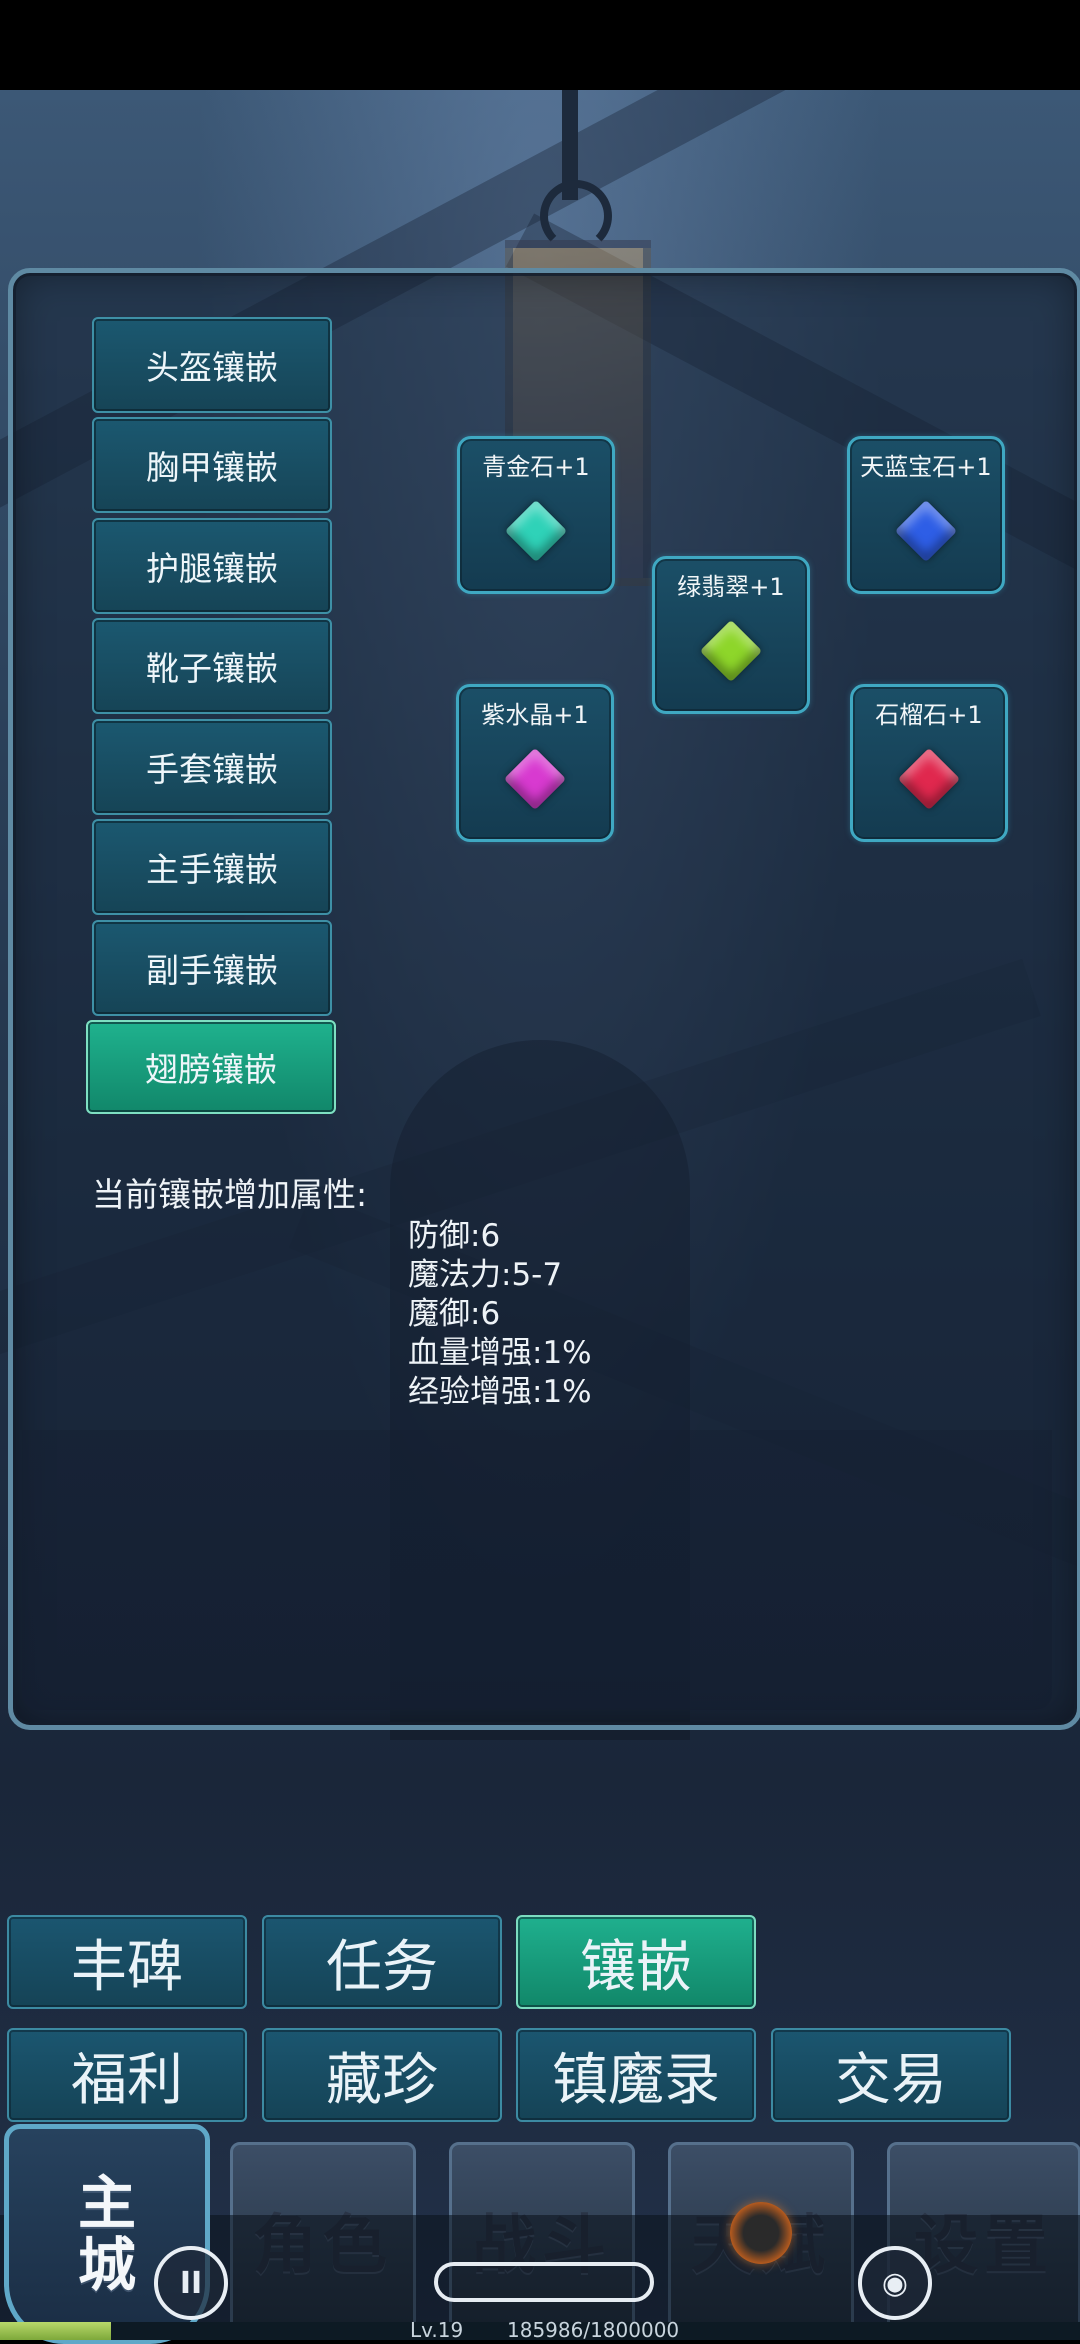 This screenshot has height=2344, width=1080. Describe the element at coordinates (593, 2330) in the screenshot. I see `player-exp: 185986/1800000` at that location.